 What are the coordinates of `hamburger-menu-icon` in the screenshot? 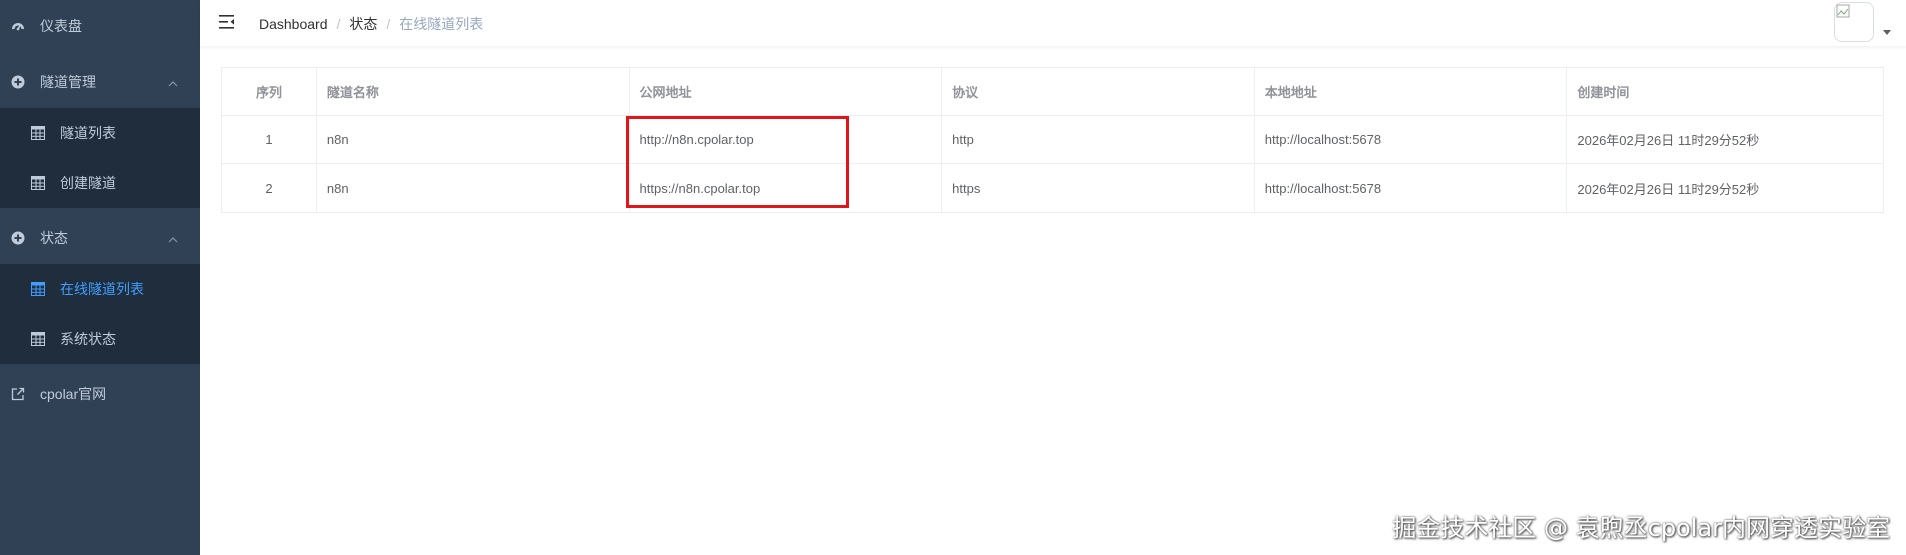 It's located at (227, 22).